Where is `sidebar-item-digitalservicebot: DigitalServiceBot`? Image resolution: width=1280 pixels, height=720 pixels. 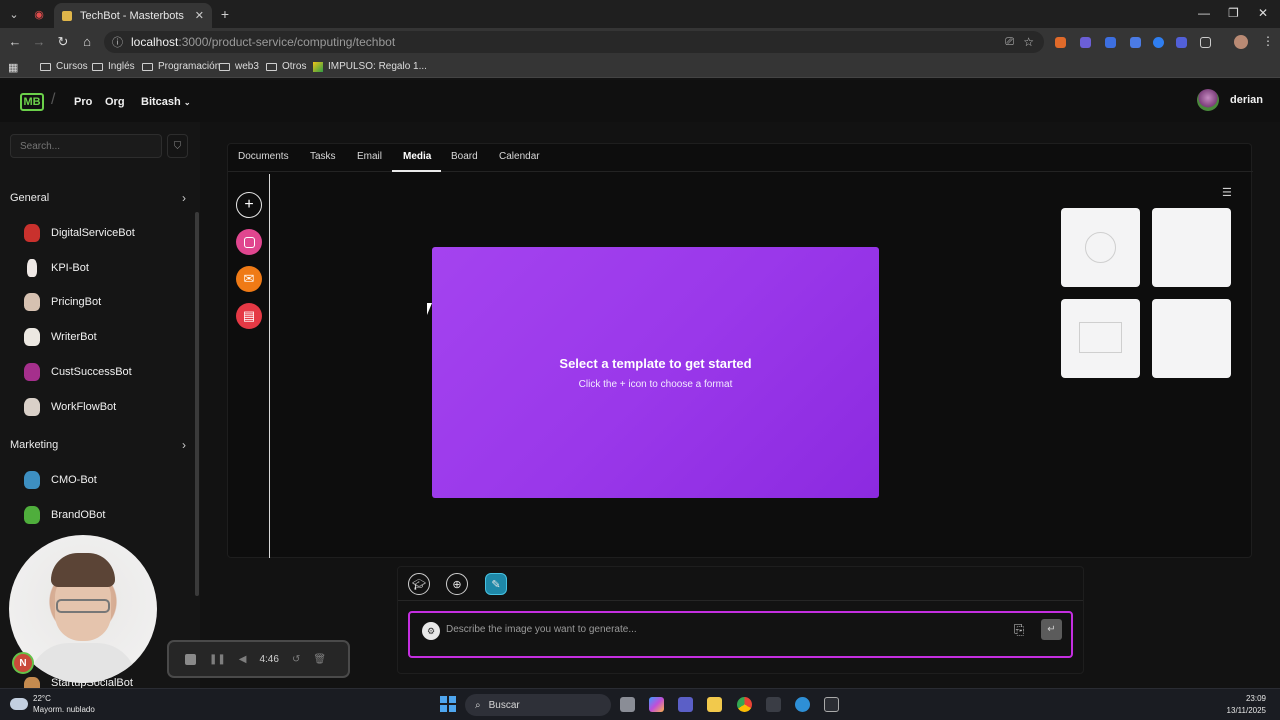
sidebar-item-digitalservicebot: DigitalServiceBot is located at coordinates (79, 233).